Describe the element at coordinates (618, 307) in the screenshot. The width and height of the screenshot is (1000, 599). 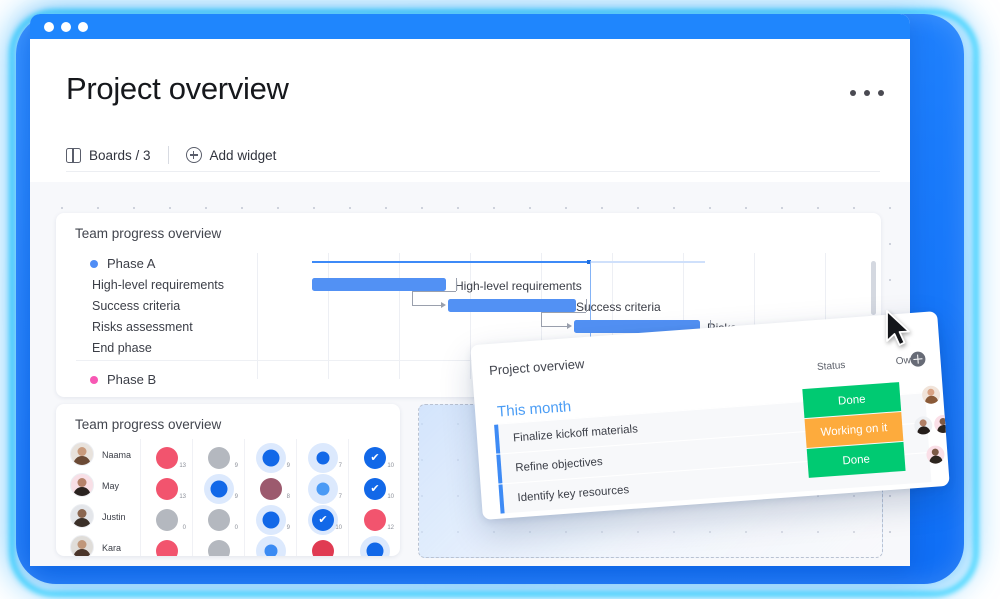
I see `gantt-bar-label: Success criteria` at that location.